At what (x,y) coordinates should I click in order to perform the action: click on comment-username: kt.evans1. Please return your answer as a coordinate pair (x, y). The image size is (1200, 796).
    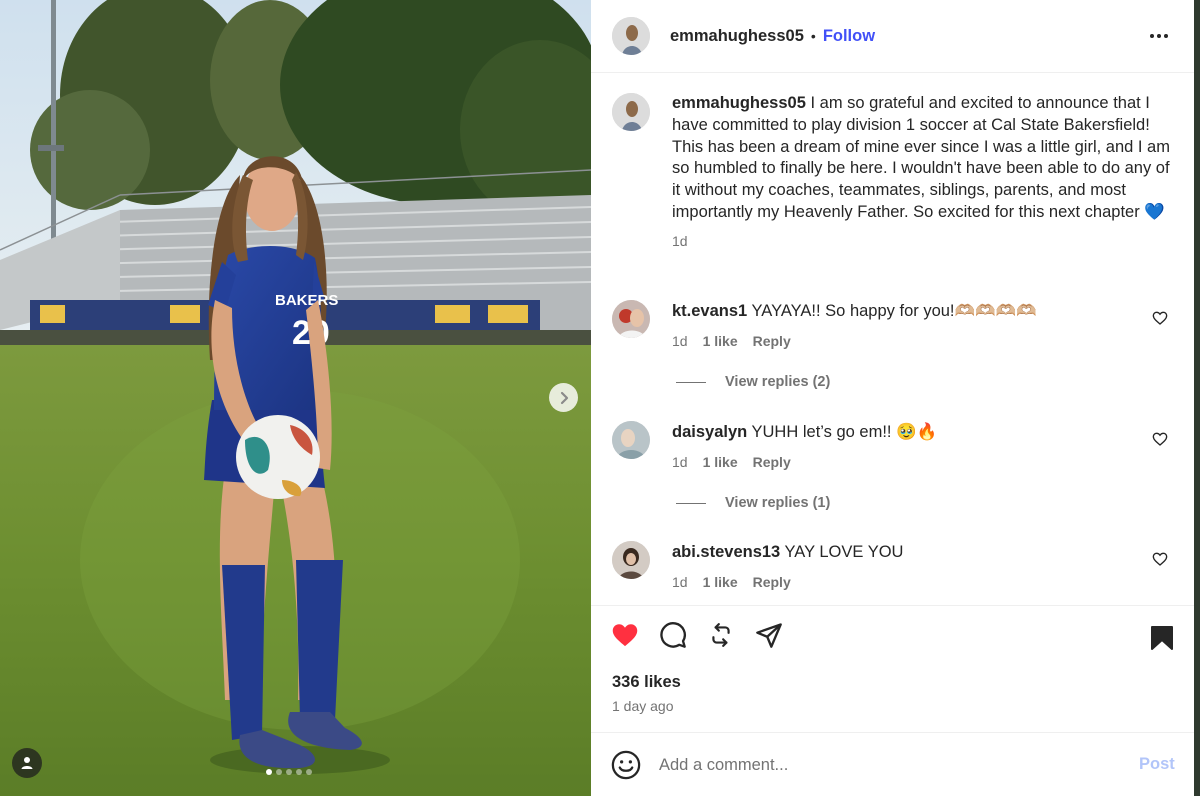
    Looking at the image, I should click on (709, 311).